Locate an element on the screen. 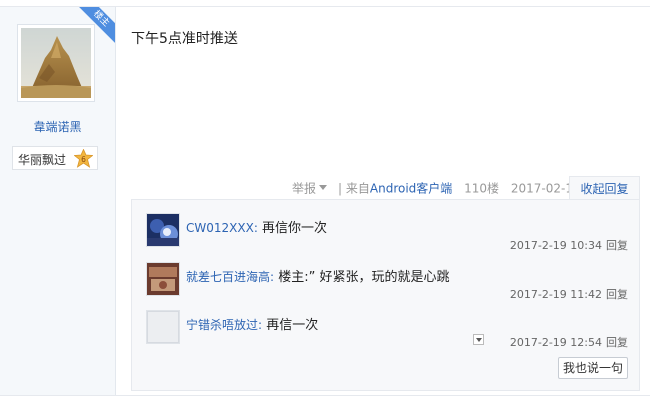 This screenshot has width=650, height=401. star-badge-icon: 6 is located at coordinates (83, 158).